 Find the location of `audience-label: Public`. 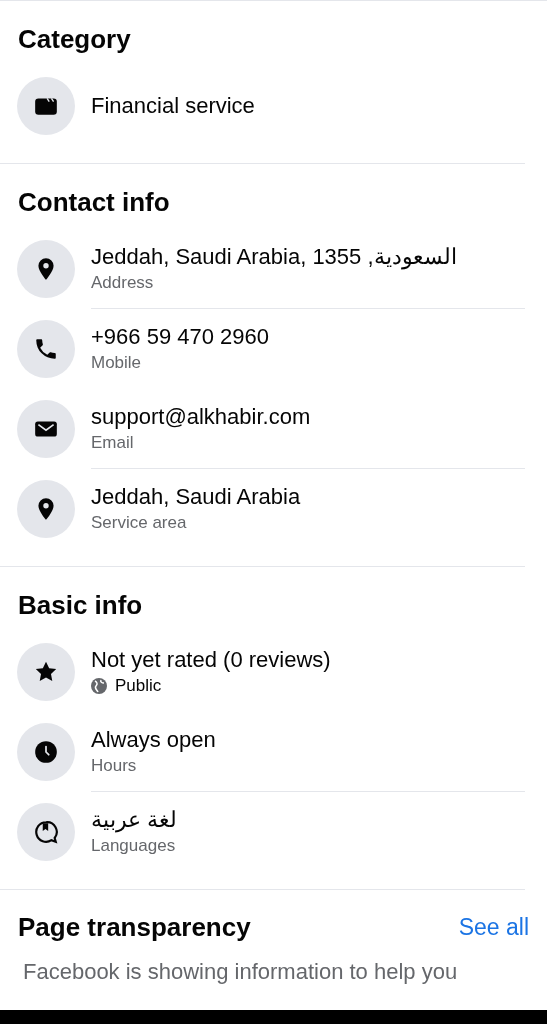

audience-label: Public is located at coordinates (138, 685).